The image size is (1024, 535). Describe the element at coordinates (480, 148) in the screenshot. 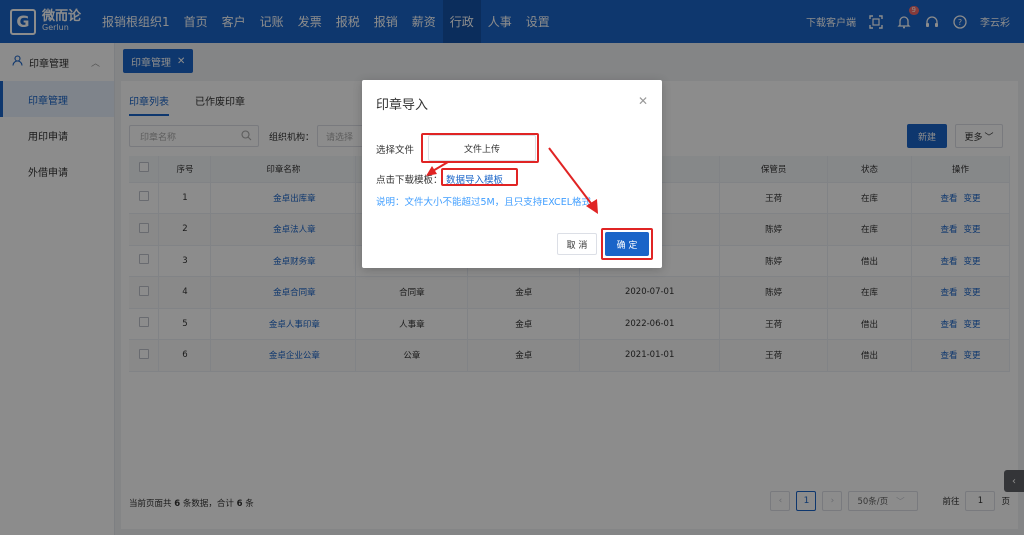

I see `highlight-upload` at that location.